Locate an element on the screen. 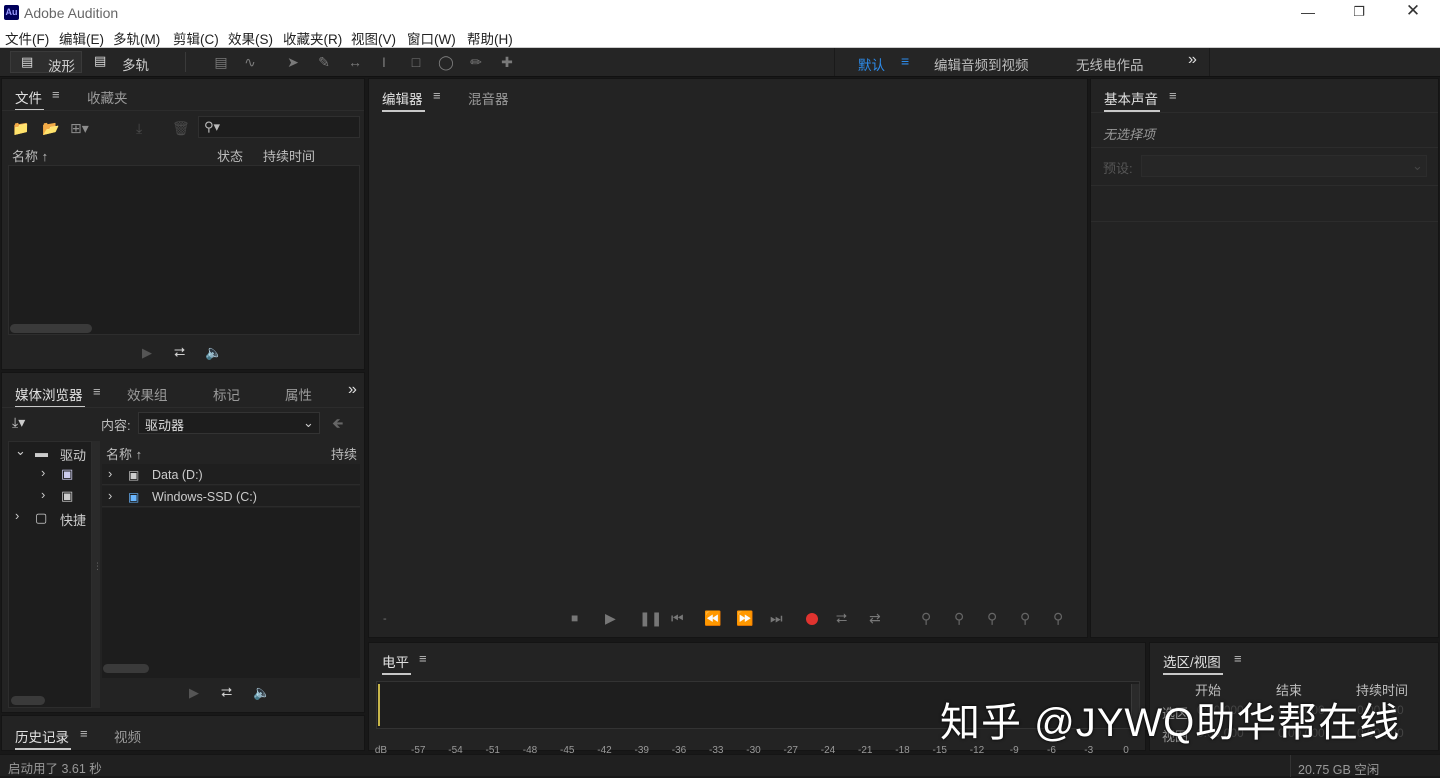 This screenshot has width=1440, height=778. media-list-scrollbar is located at coordinates (126, 668).